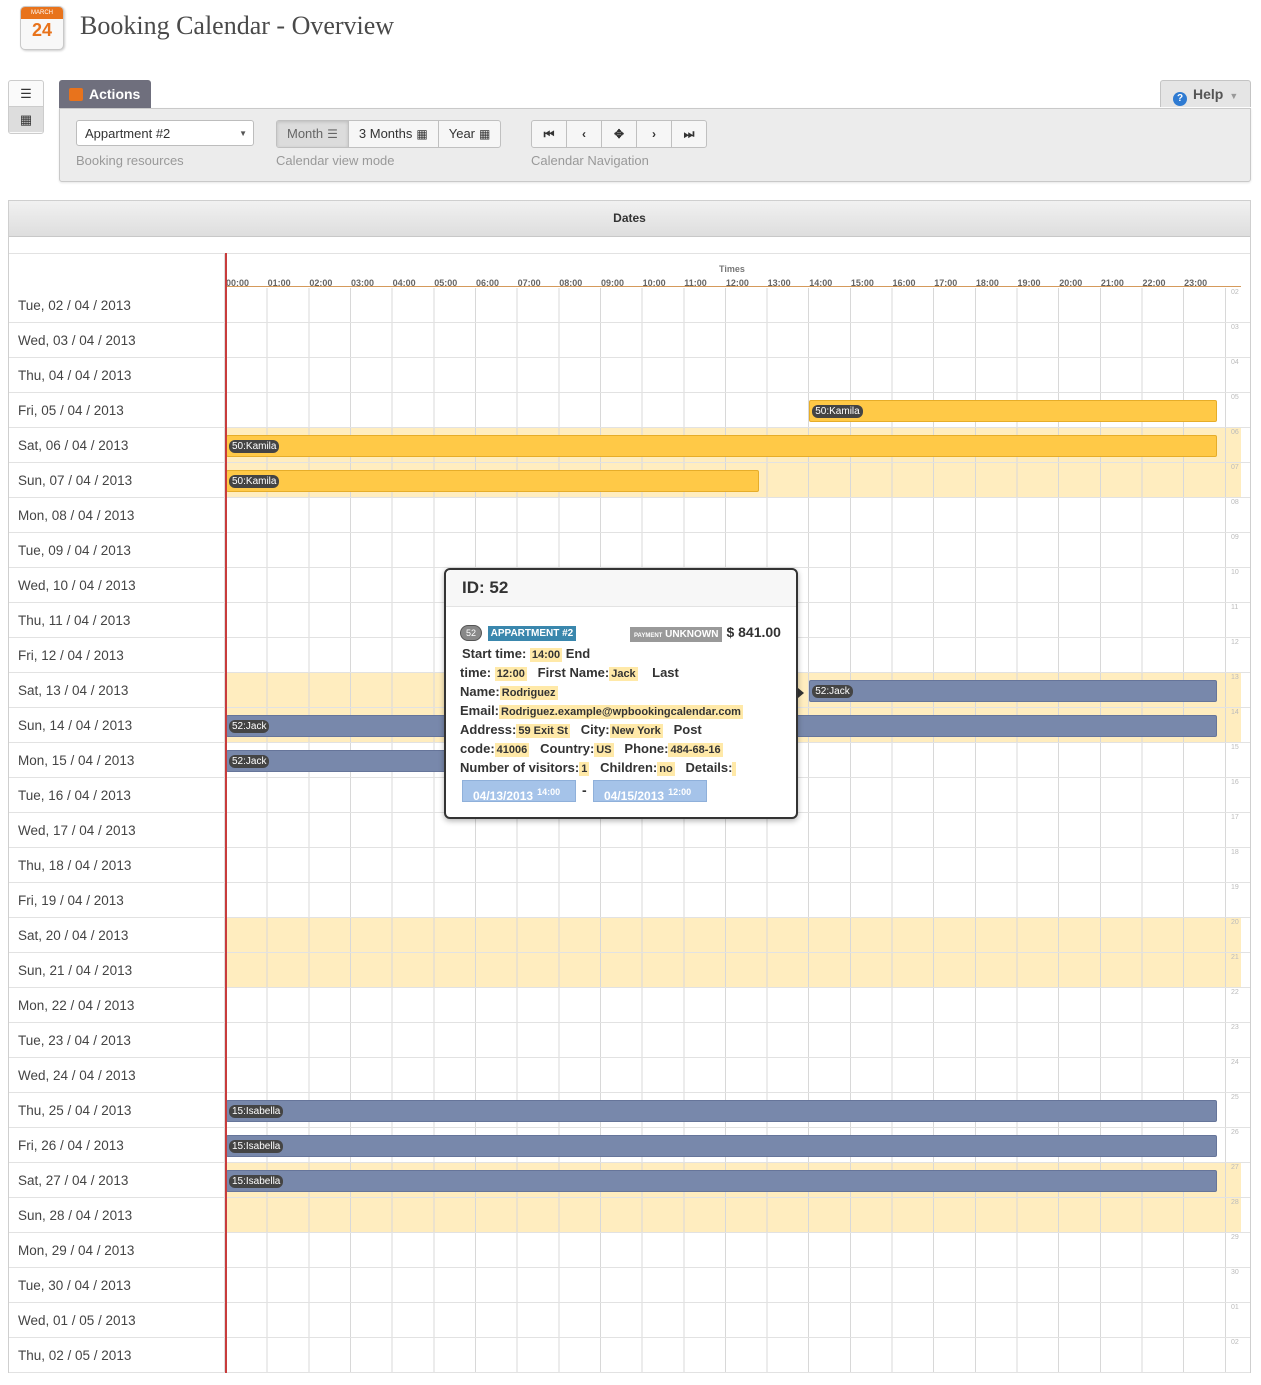  What do you see at coordinates (71, 1145) in the screenshot?
I see `date-row-label: Fri, 26 / 04 / 2013` at bounding box center [71, 1145].